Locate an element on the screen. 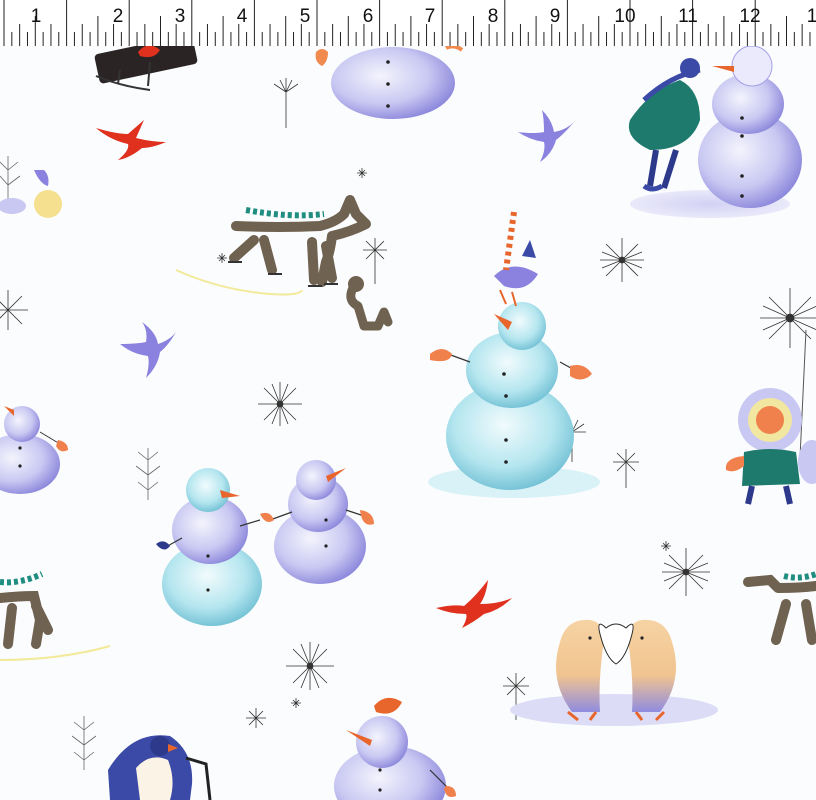  ruler-number-10: 10 is located at coordinates (624, 16).